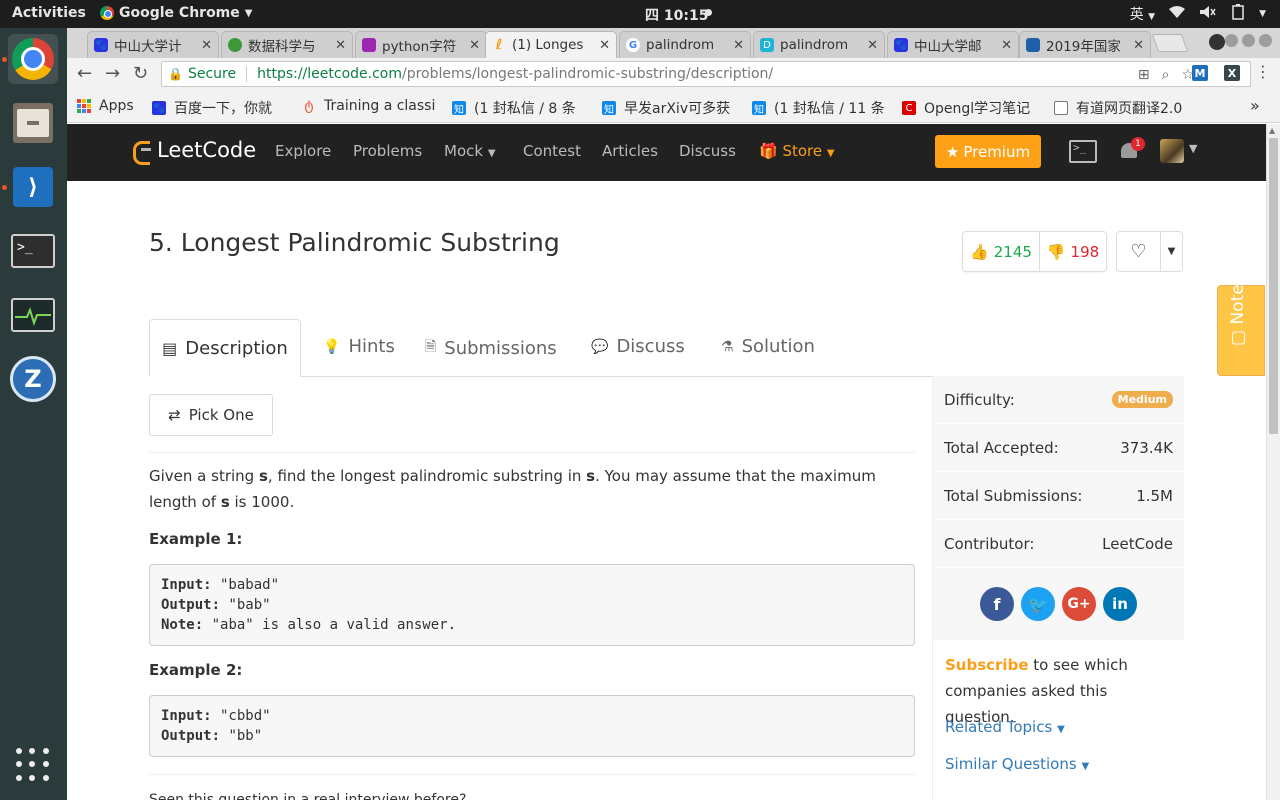 The width and height of the screenshot is (1280, 800). Describe the element at coordinates (303, 151) in the screenshot. I see `nav-explore: Explore` at that location.